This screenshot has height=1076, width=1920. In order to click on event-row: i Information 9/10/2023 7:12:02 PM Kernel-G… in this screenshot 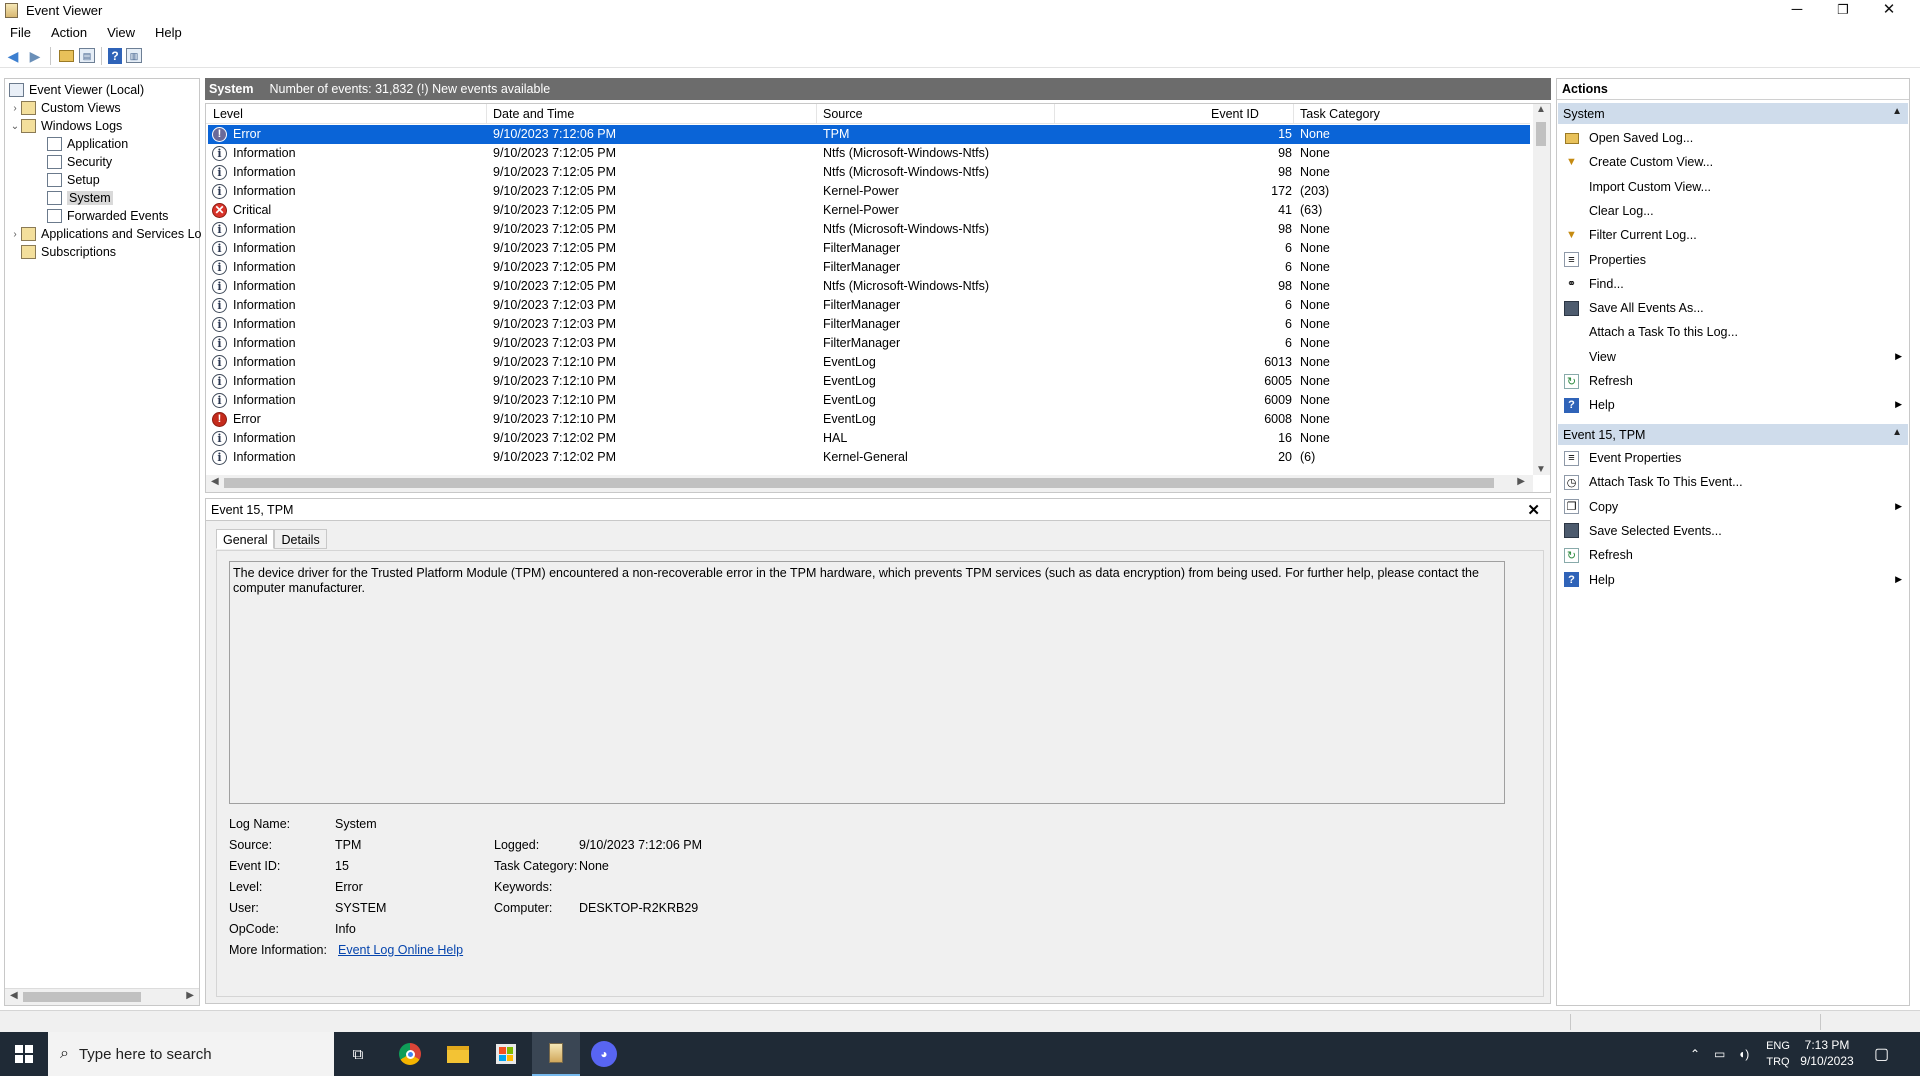, I will do `click(869, 457)`.